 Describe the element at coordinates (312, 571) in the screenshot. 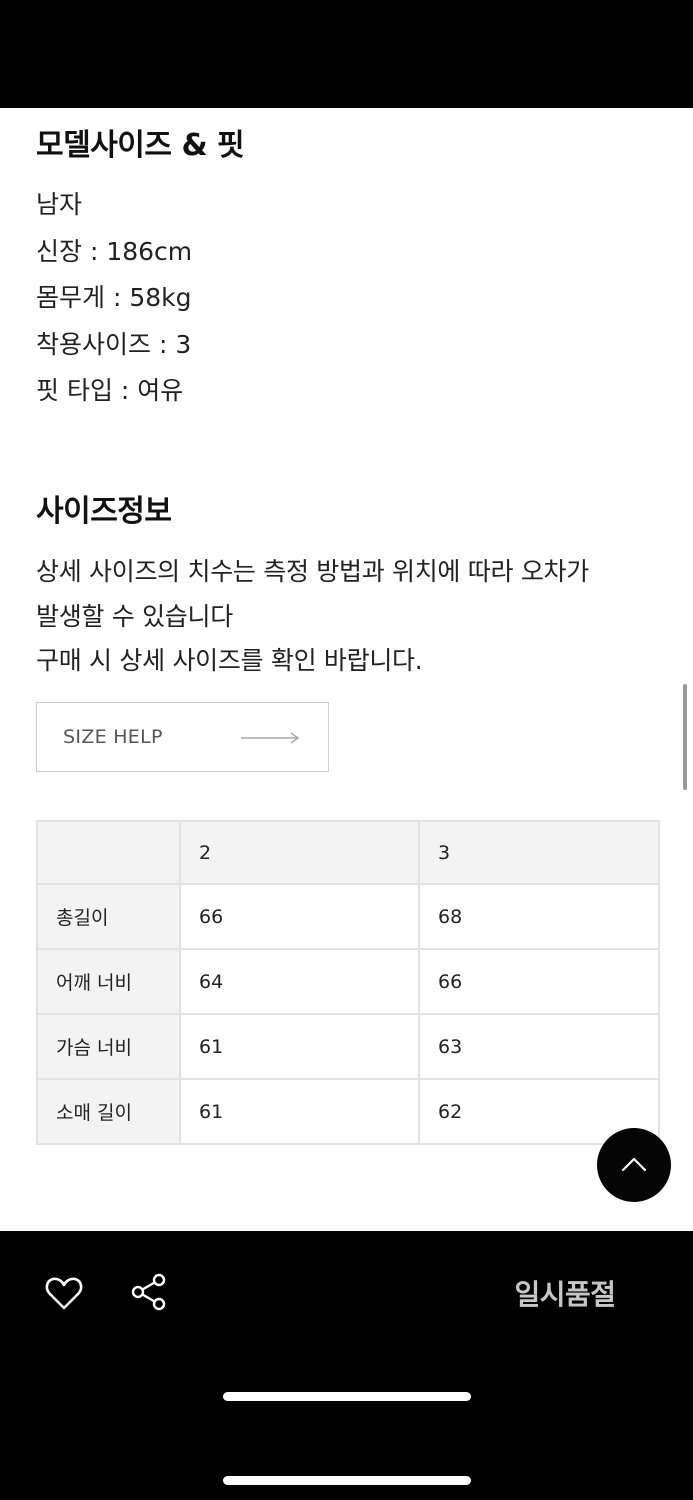

I see `size-desc-line: 상세 사이즈의 치수는 측정 방법과 위치에 따라 오차가` at that location.